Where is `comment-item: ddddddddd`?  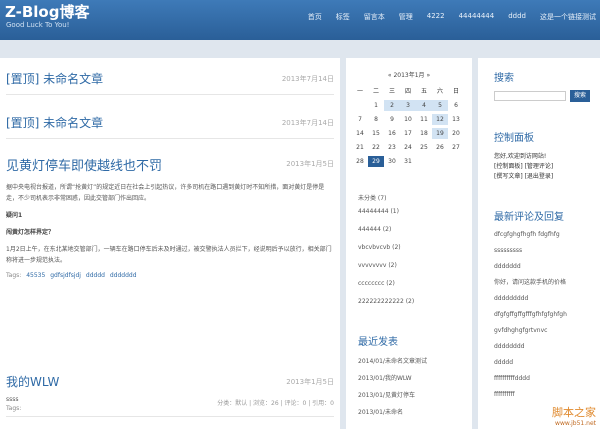 comment-item: ddddddddd is located at coordinates (546, 302).